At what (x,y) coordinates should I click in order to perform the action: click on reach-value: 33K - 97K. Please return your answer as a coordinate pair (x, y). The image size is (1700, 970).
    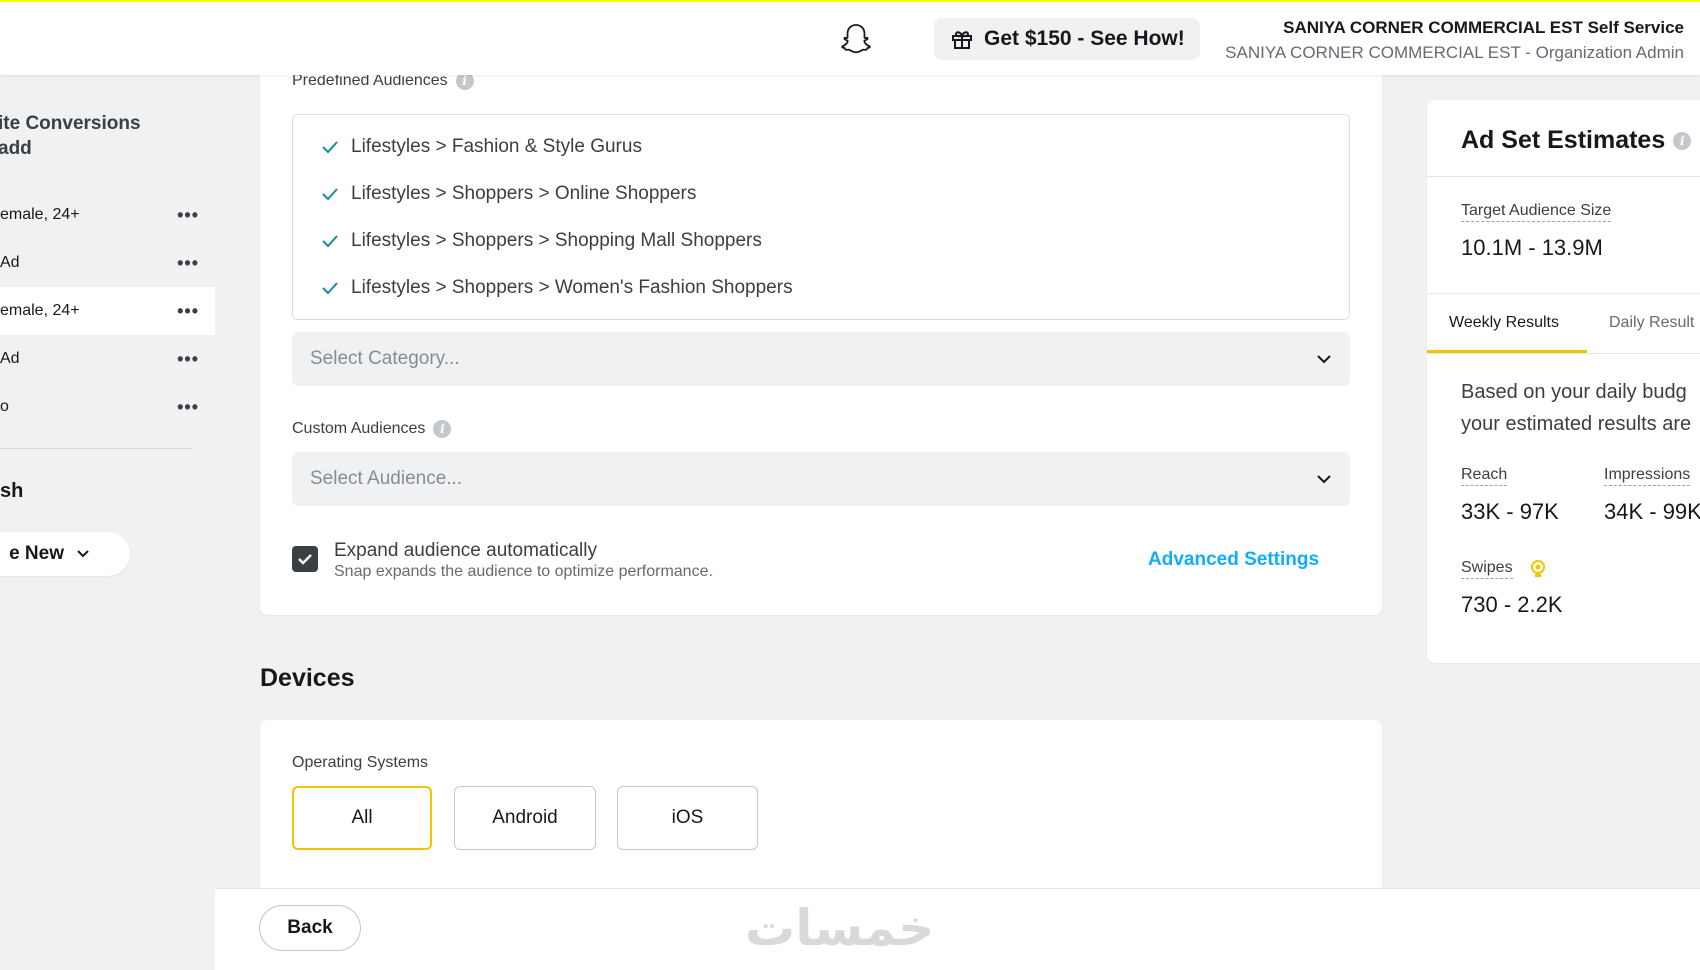
    Looking at the image, I should click on (1510, 511).